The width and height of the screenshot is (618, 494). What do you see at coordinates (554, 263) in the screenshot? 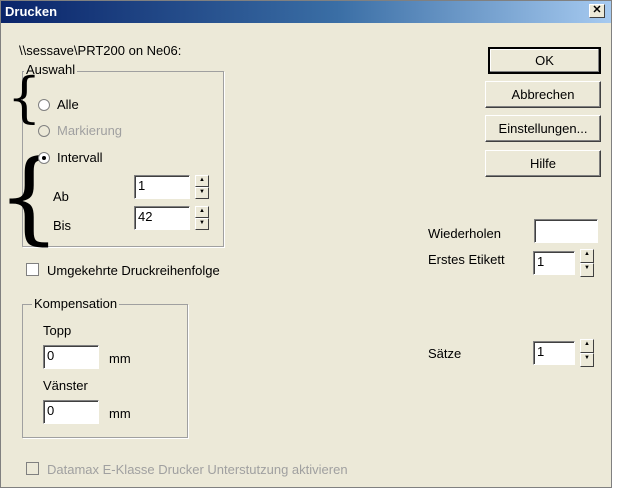
I see `first-label-input: 1` at bounding box center [554, 263].